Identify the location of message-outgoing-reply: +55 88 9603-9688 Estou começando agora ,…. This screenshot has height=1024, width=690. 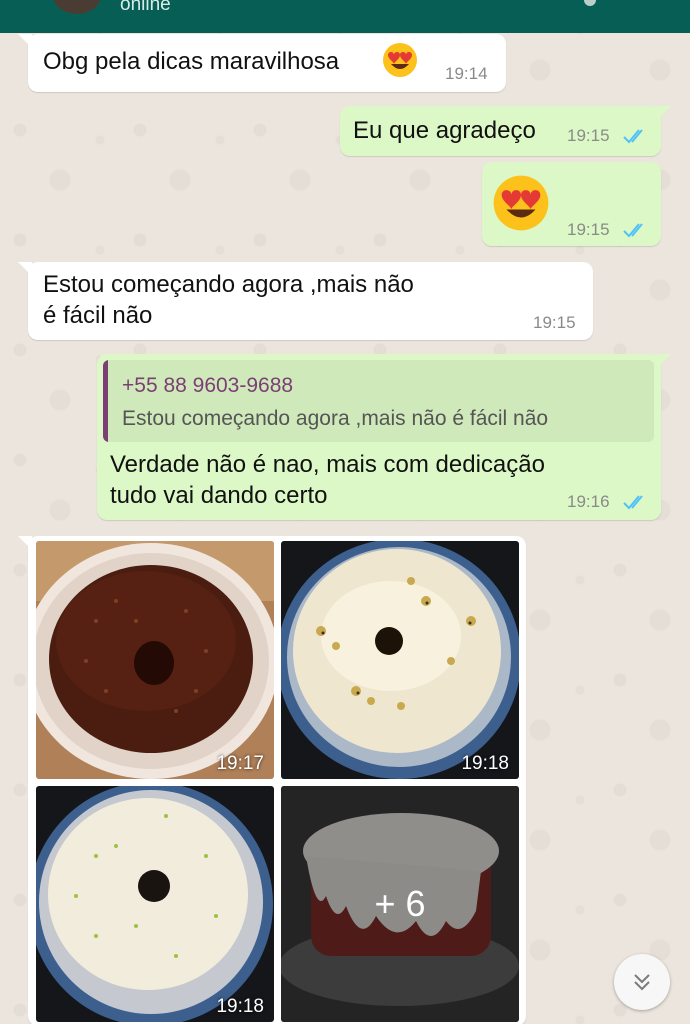
(384, 437).